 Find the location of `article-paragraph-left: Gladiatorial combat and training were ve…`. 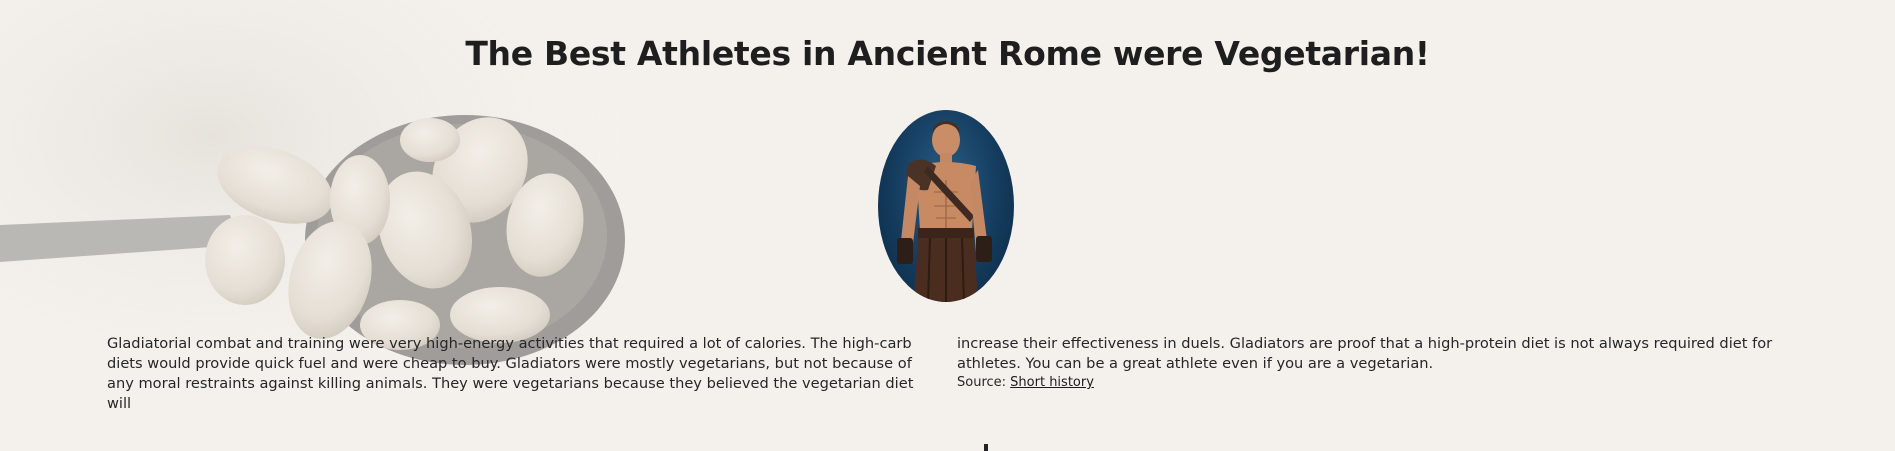

article-paragraph-left: Gladiatorial combat and training were ve… is located at coordinates (510, 373).